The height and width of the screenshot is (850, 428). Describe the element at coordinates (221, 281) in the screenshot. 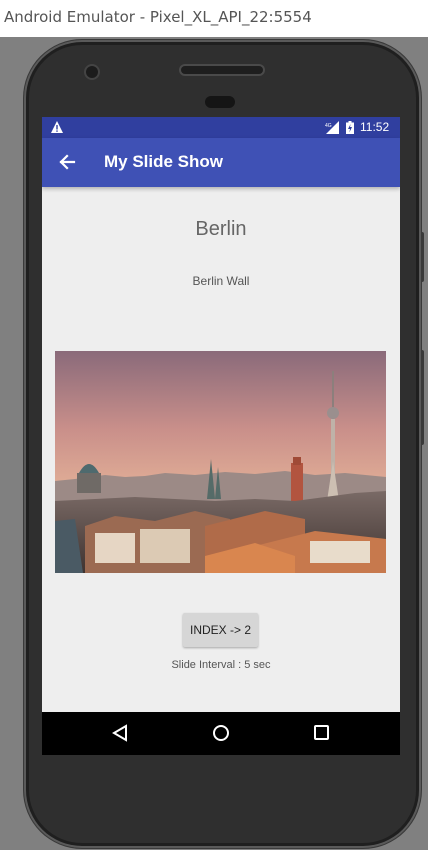

I see `slide-subtitle: Berlin Wall` at that location.